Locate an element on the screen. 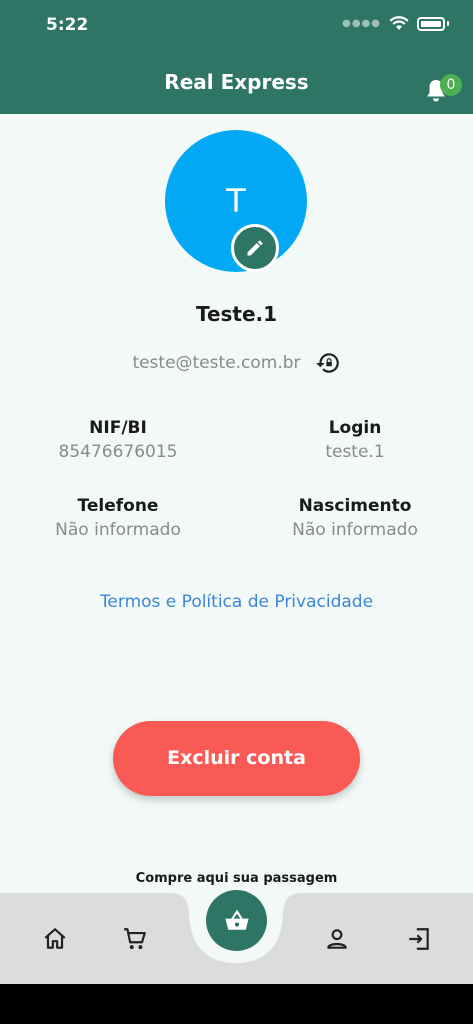 This screenshot has width=473, height=1024. phone-label: Telefone is located at coordinates (118, 506).